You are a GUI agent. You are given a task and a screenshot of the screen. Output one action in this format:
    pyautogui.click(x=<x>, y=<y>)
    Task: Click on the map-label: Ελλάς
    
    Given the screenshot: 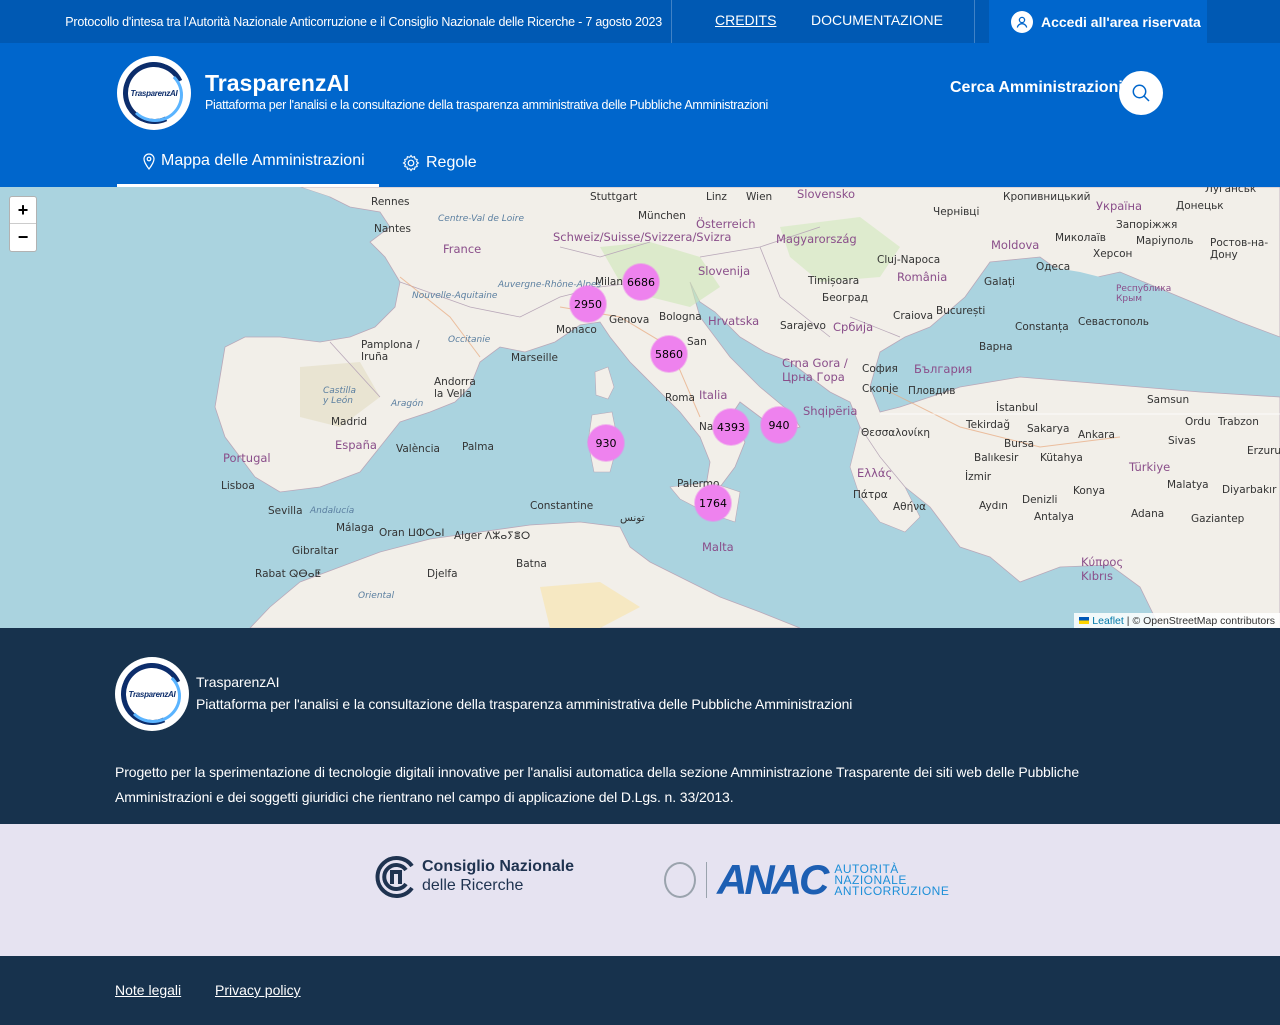 What is the action you would take?
    pyautogui.click(x=875, y=473)
    